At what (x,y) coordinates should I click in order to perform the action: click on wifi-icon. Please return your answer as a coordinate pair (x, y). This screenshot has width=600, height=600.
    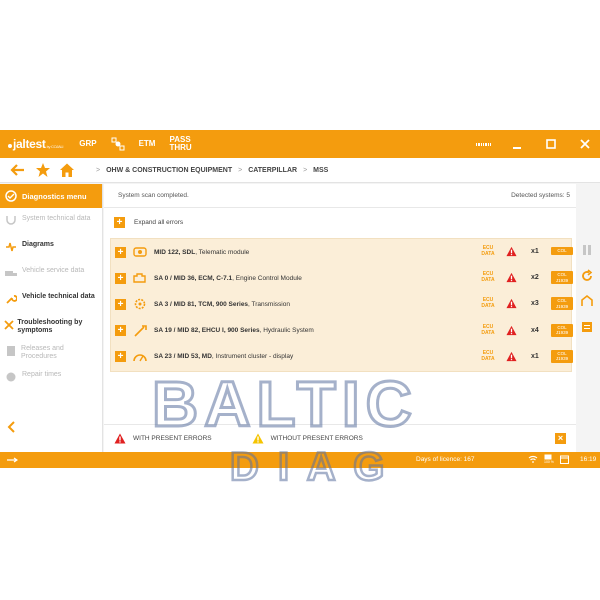
    Looking at the image, I should click on (533, 459).